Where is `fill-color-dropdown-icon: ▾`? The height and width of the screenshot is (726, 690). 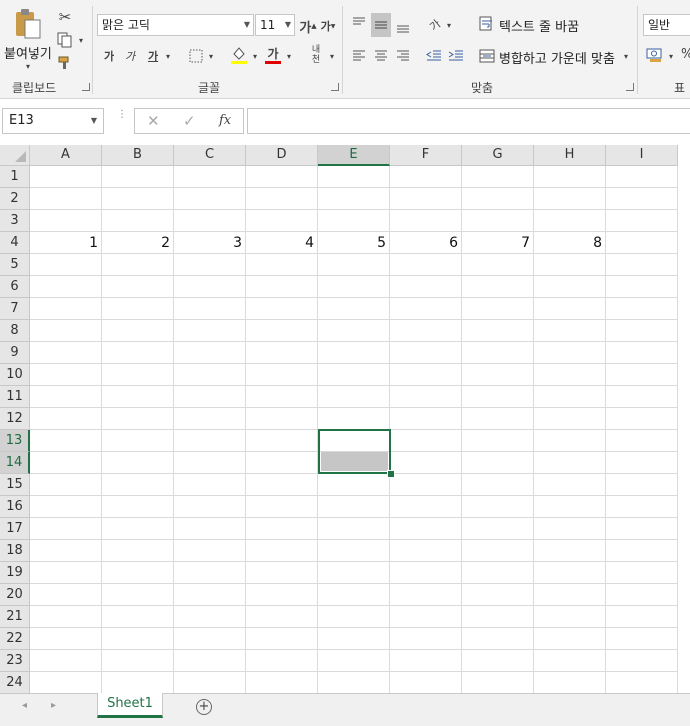 fill-color-dropdown-icon: ▾ is located at coordinates (255, 56).